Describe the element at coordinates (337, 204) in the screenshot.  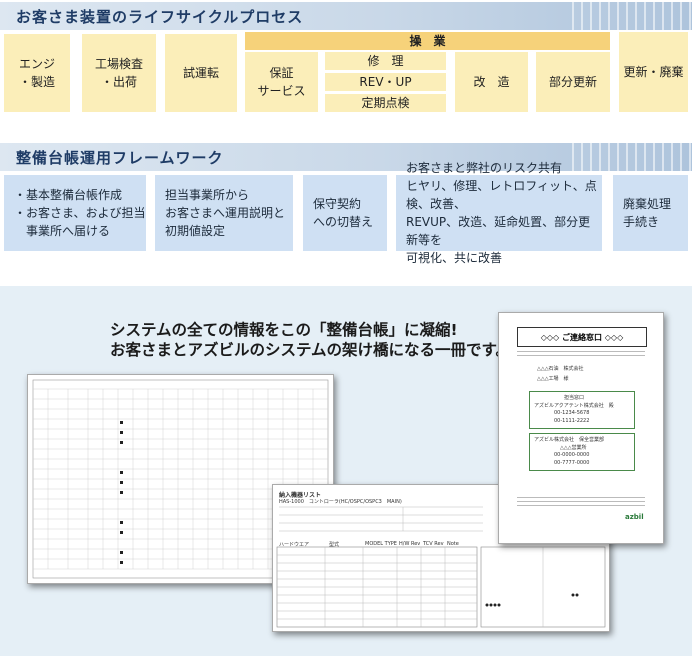
I see `framework-text: 保守契約` at that location.